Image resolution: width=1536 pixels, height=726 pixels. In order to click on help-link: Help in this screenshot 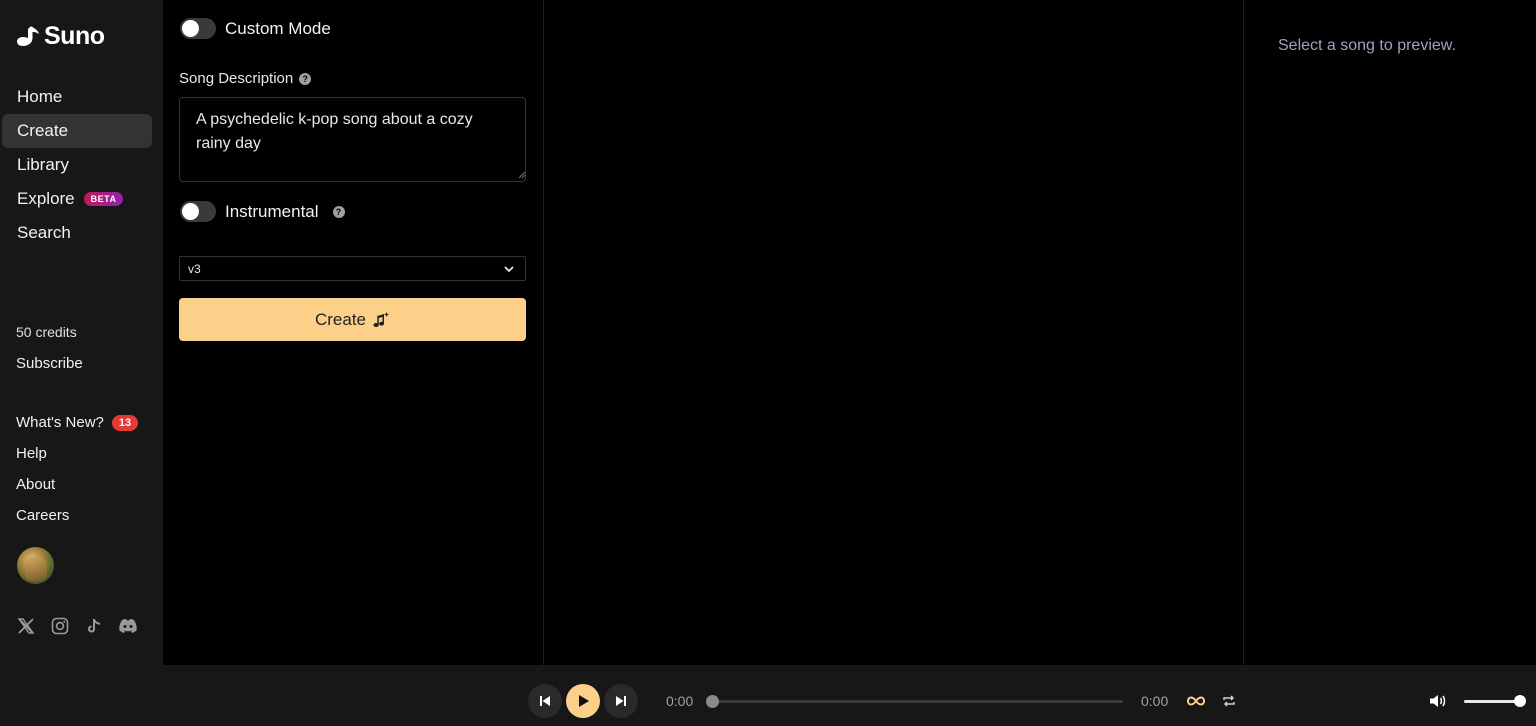, I will do `click(77, 453)`.